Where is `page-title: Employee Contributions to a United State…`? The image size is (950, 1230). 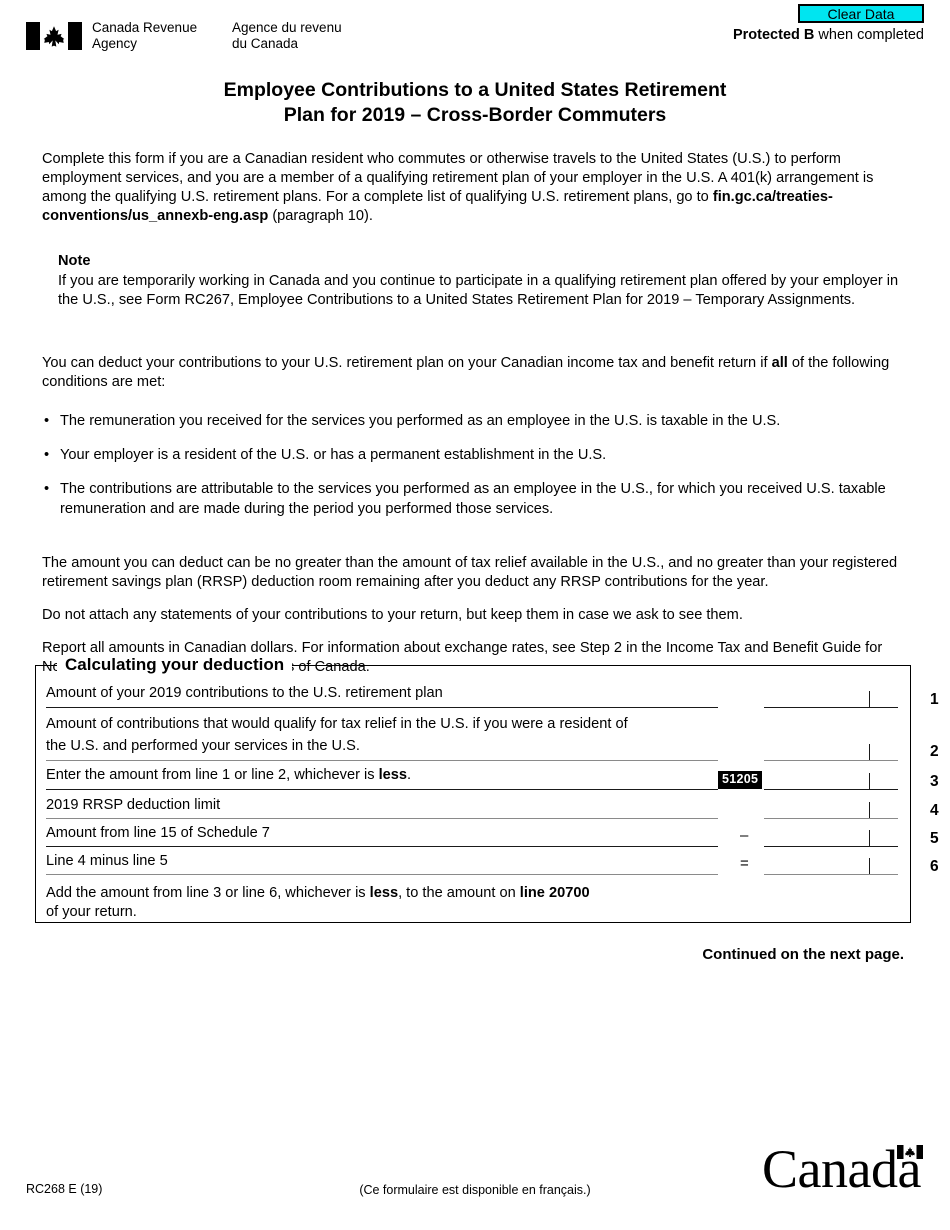 page-title: Employee Contributions to a United State… is located at coordinates (475, 103).